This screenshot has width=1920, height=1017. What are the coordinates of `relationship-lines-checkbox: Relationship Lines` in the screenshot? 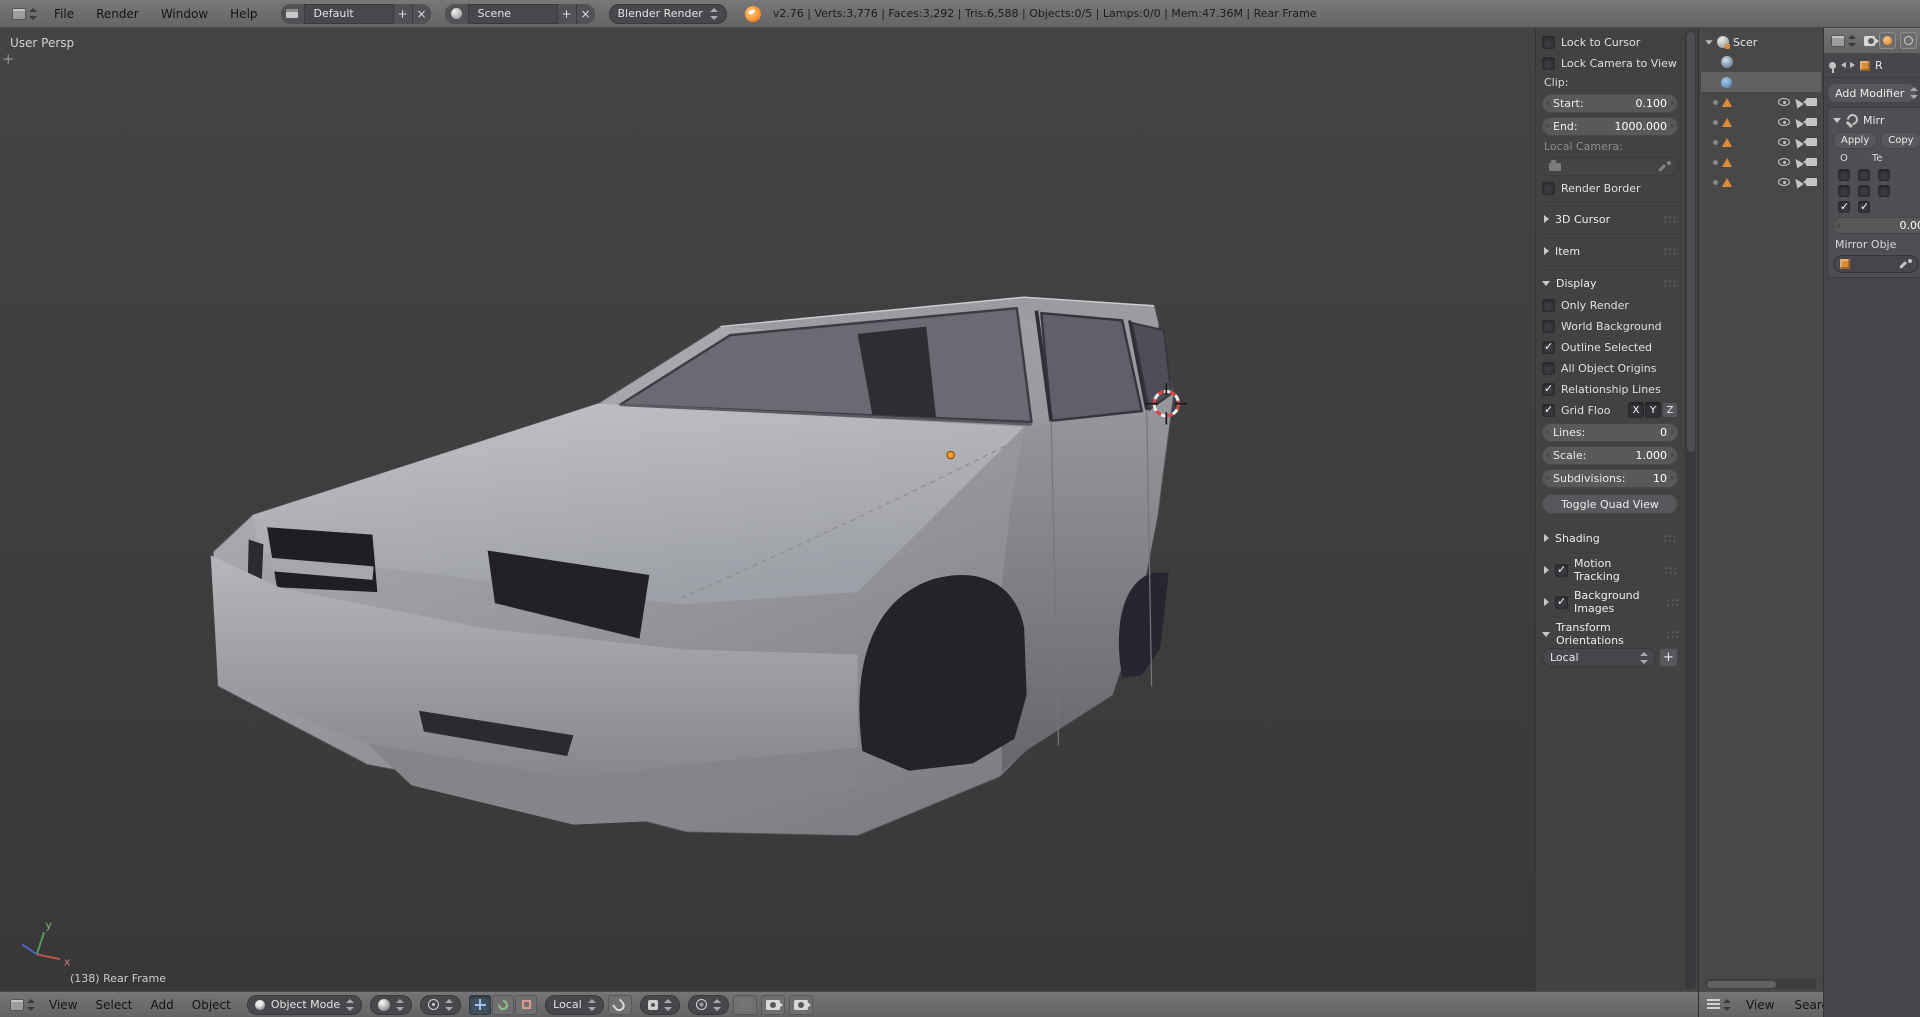 It's located at (1610, 389).